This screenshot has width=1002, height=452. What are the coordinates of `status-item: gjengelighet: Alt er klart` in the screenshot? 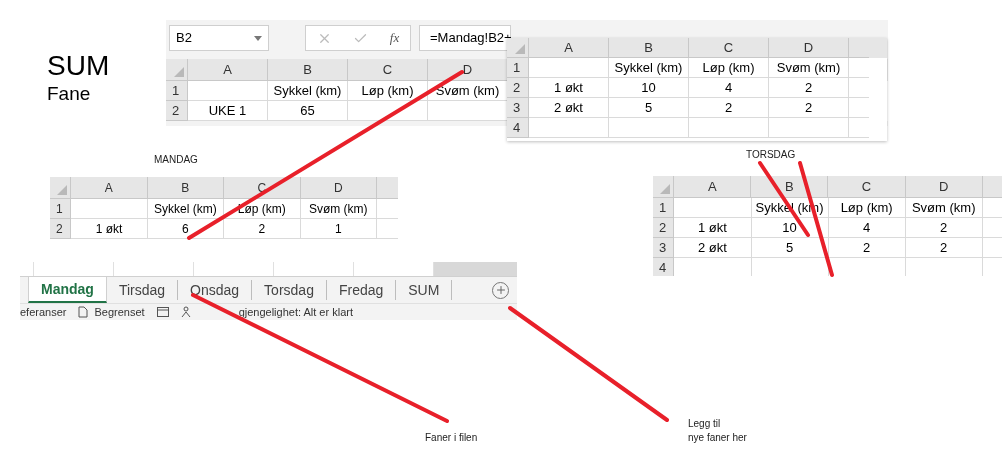 It's located at (295, 311).